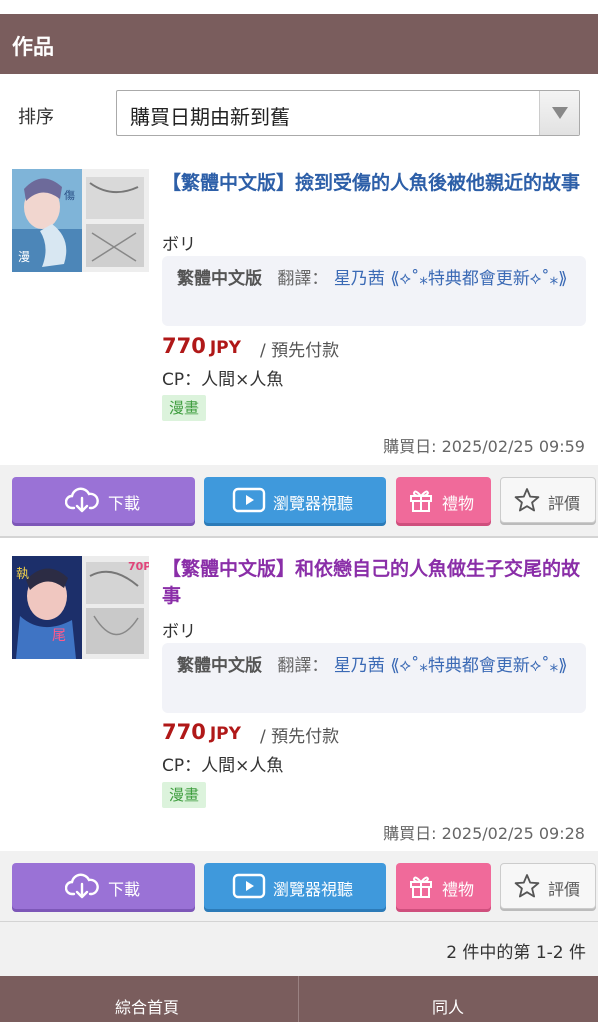  Describe the element at coordinates (80, 607) in the screenshot. I see `work-cover-thumbnail: 執 尾 70P` at that location.